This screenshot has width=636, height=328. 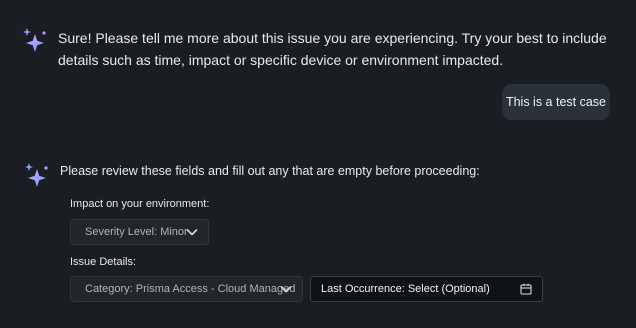 I want to click on severity-dropdown: Severity Level: Minor, so click(x=139, y=232).